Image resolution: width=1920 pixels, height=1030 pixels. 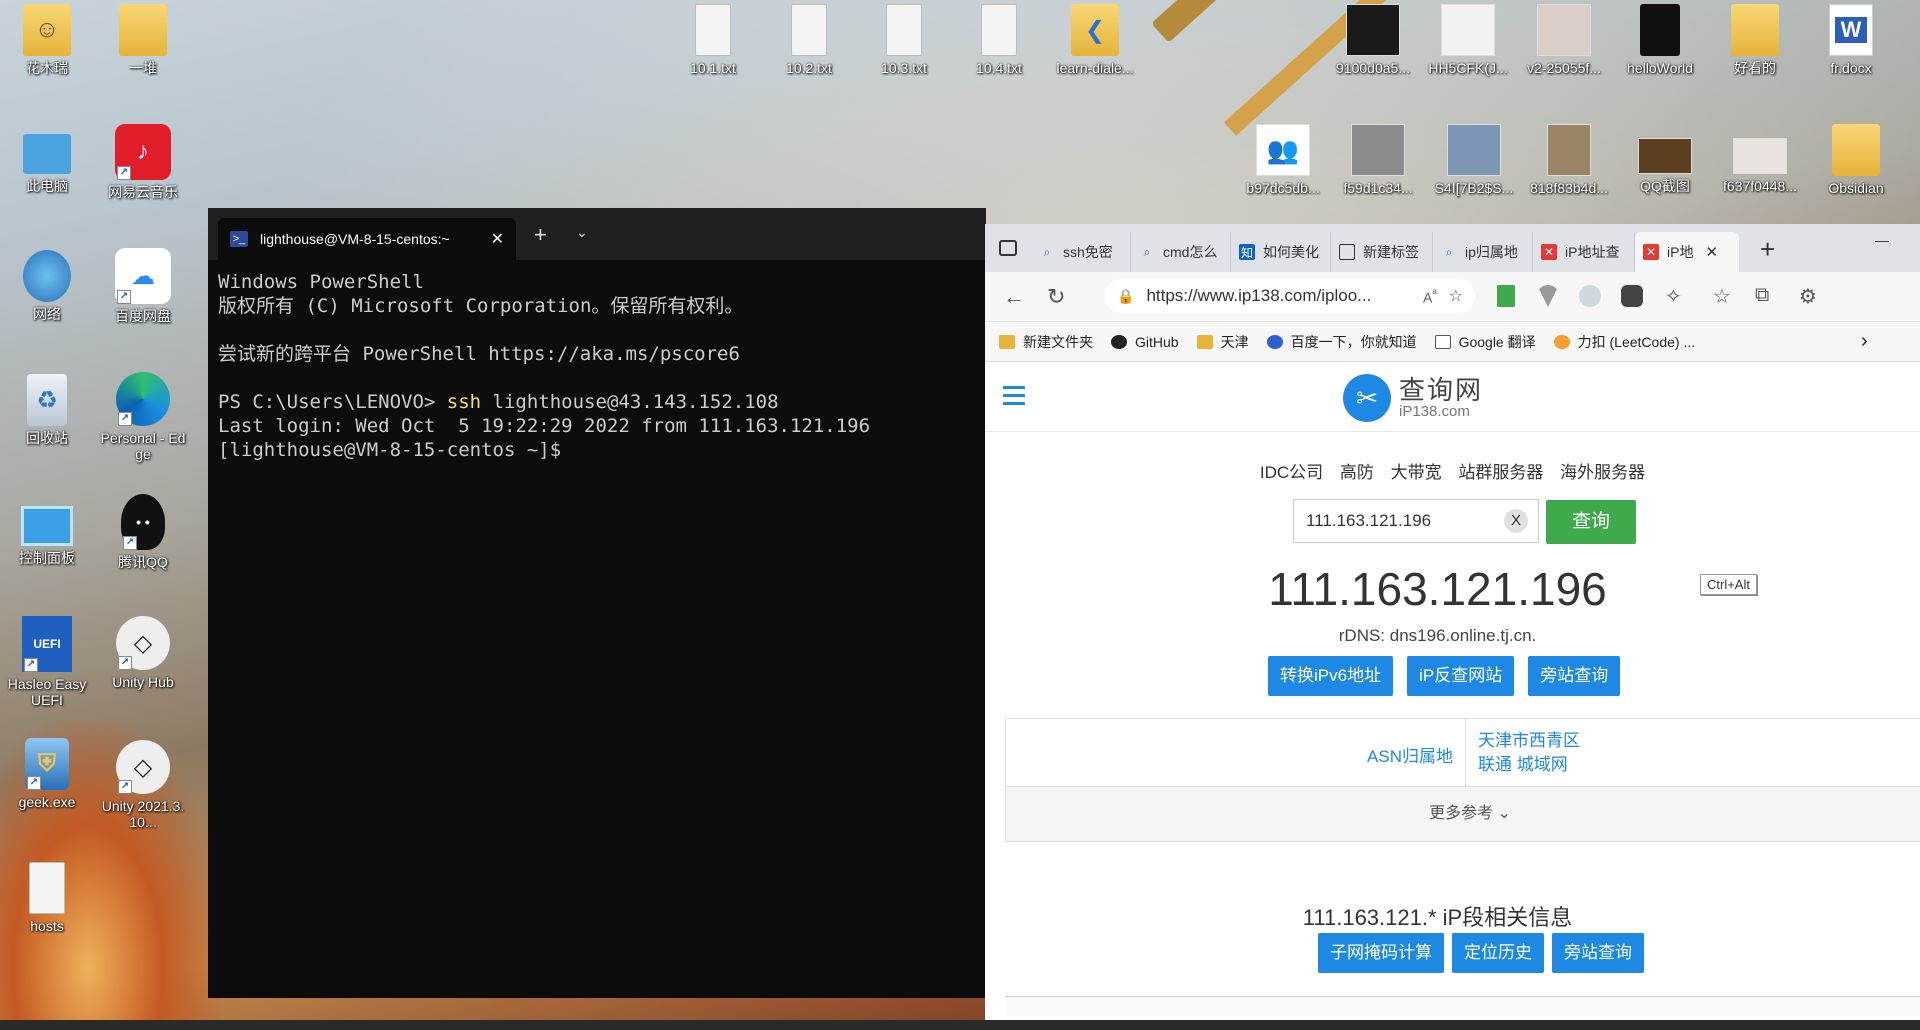 What do you see at coordinates (1665, 159) in the screenshot?
I see `desktop-icon-image: QQ截图` at bounding box center [1665, 159].